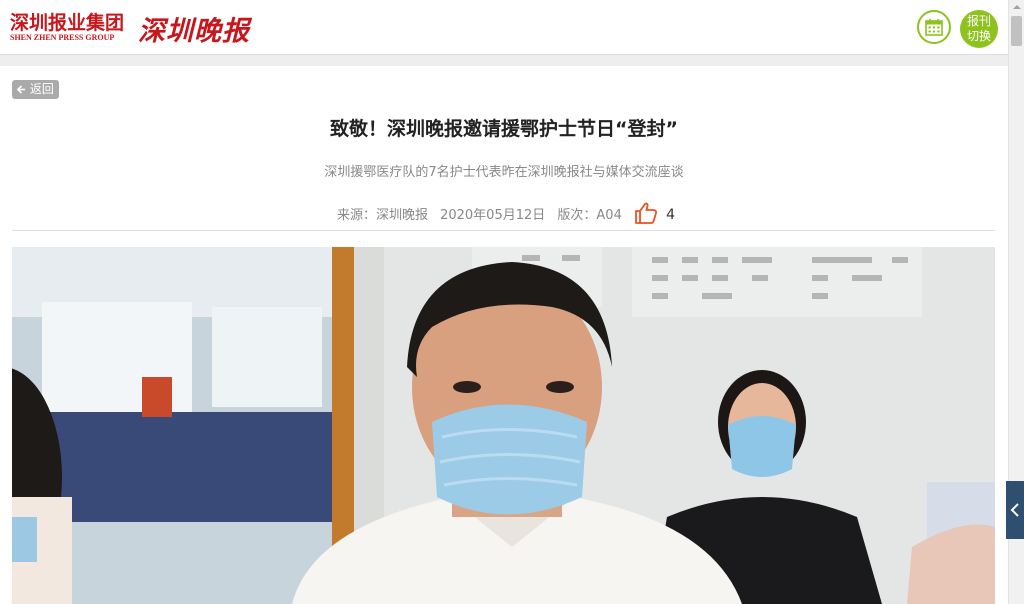 Image resolution: width=1024 pixels, height=604 pixels. I want to click on article-title: 致敬！深圳晚报邀请援鄂护士节日“登封”, so click(504, 129).